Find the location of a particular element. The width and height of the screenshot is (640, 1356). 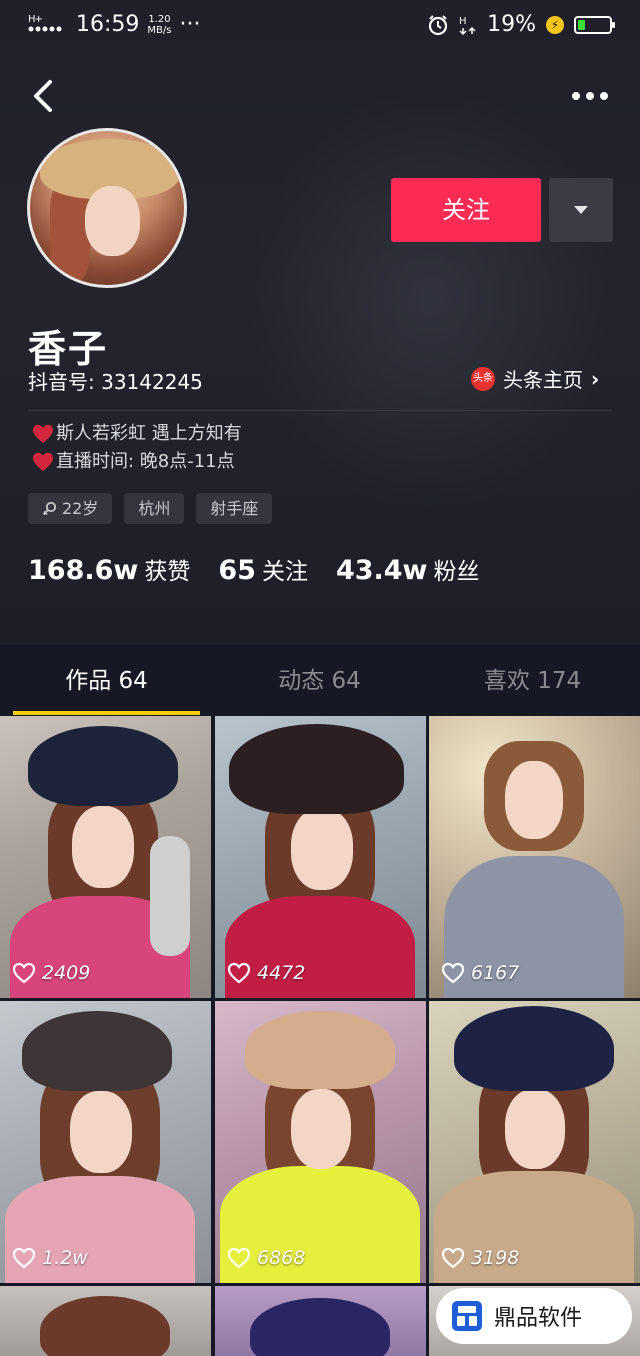

cell-data-icon: H is located at coordinates (467, 25).